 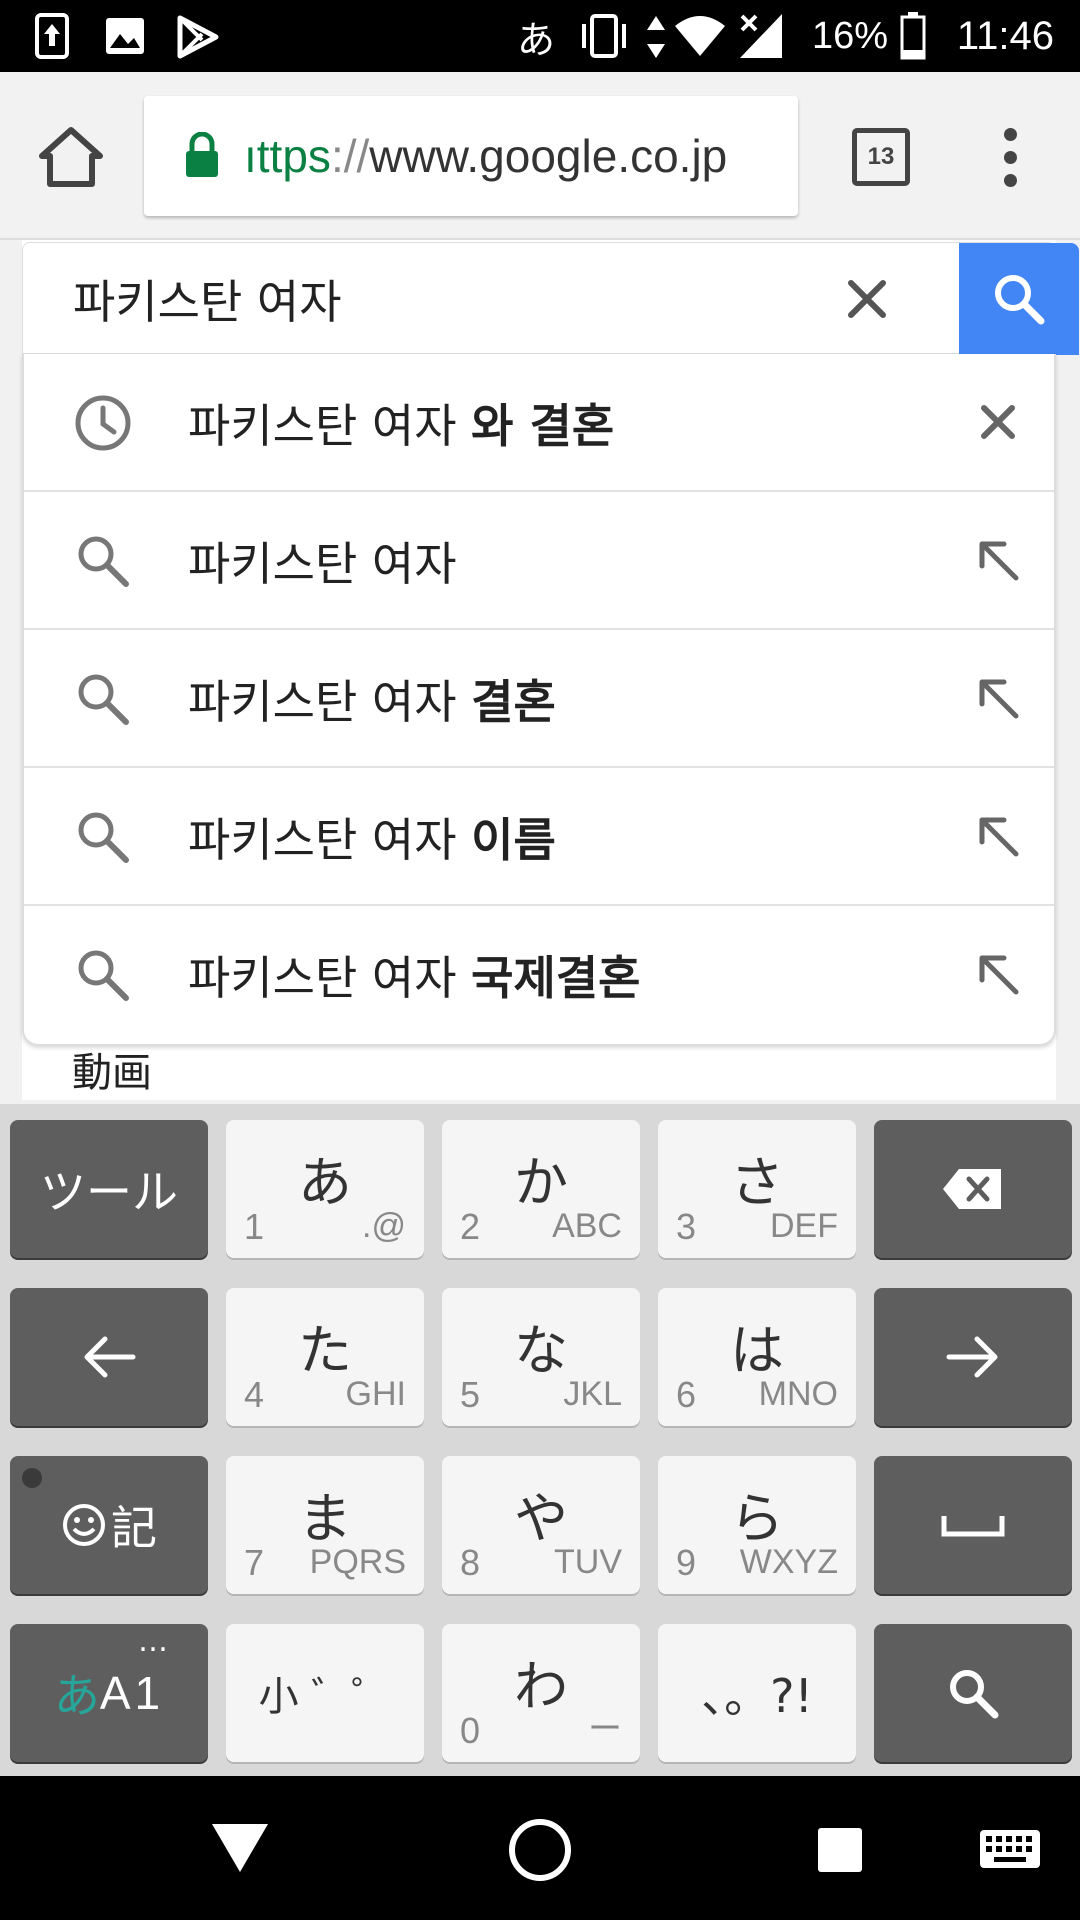 I want to click on browser-toolbar: ıttps://www.google.co.jp 13, so click(x=540, y=156).